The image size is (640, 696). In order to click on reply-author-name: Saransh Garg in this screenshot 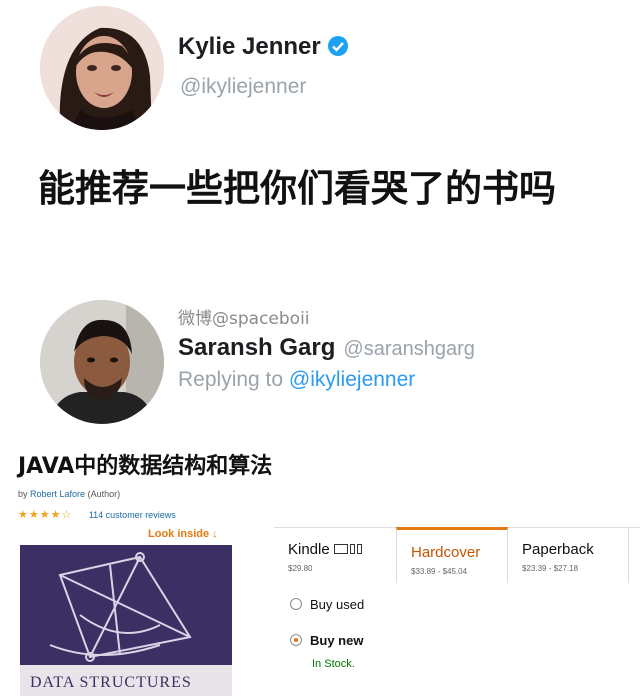, I will do `click(256, 347)`.